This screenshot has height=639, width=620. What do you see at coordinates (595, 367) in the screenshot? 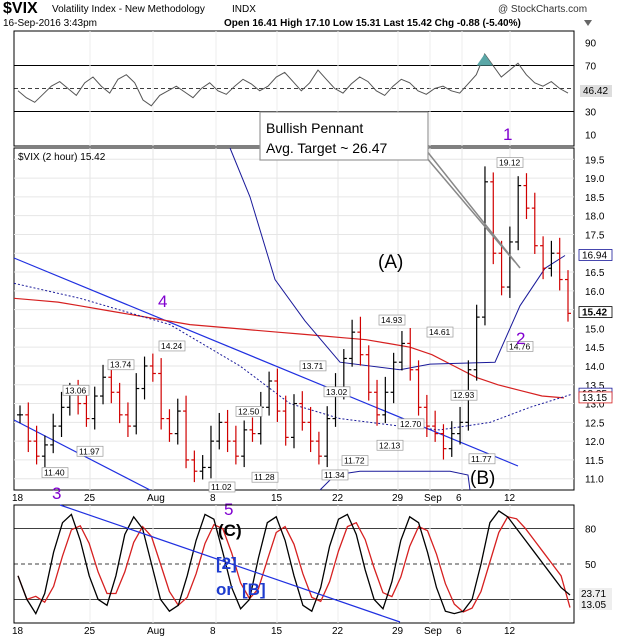
I see `price-tick-label: 14.0` at bounding box center [595, 367].